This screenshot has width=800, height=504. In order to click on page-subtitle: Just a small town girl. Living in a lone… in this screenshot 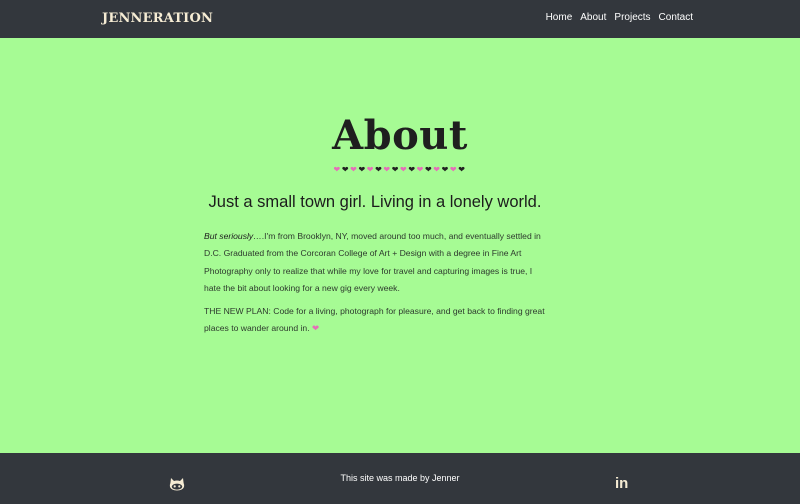, I will do `click(375, 202)`.